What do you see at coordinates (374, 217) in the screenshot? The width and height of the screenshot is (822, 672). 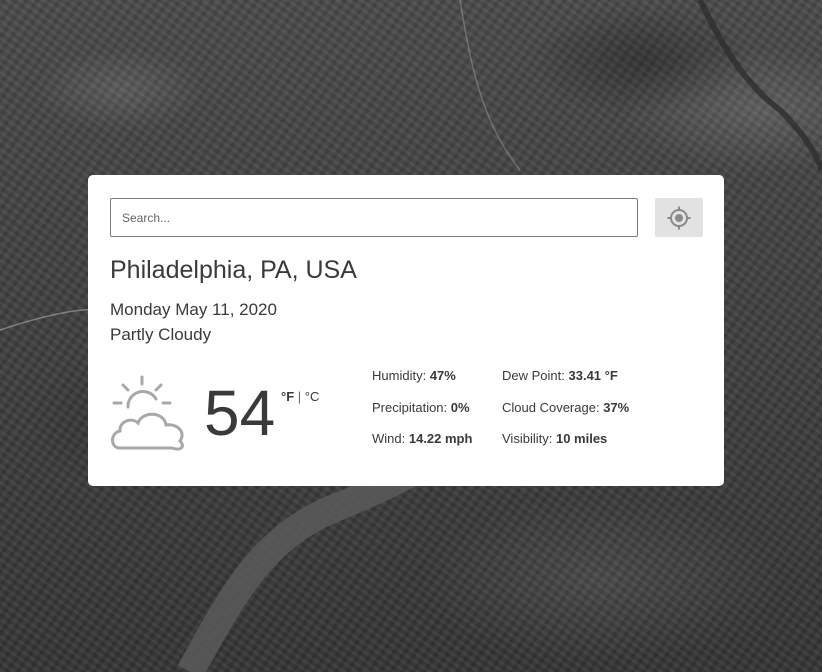 I see `search-input` at bounding box center [374, 217].